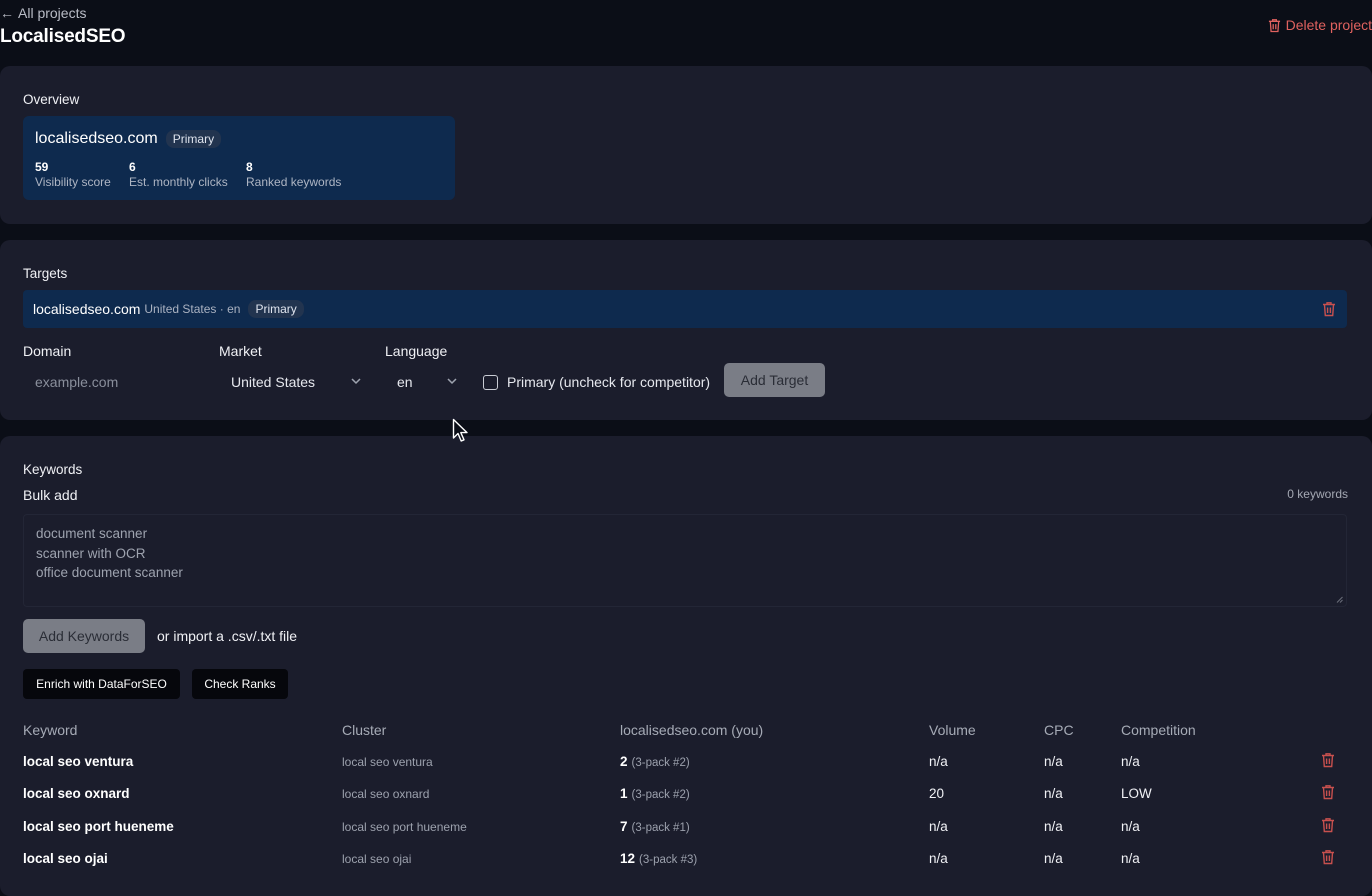  What do you see at coordinates (655, 761) in the screenshot?
I see `rank-cell: 2 (3-pack #2)` at bounding box center [655, 761].